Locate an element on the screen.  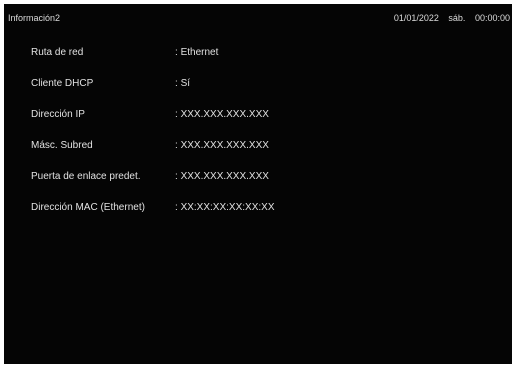
info-row-ip-address: Dirección IP XXX.XXX.XXX.XXX is located at coordinates (261, 124).